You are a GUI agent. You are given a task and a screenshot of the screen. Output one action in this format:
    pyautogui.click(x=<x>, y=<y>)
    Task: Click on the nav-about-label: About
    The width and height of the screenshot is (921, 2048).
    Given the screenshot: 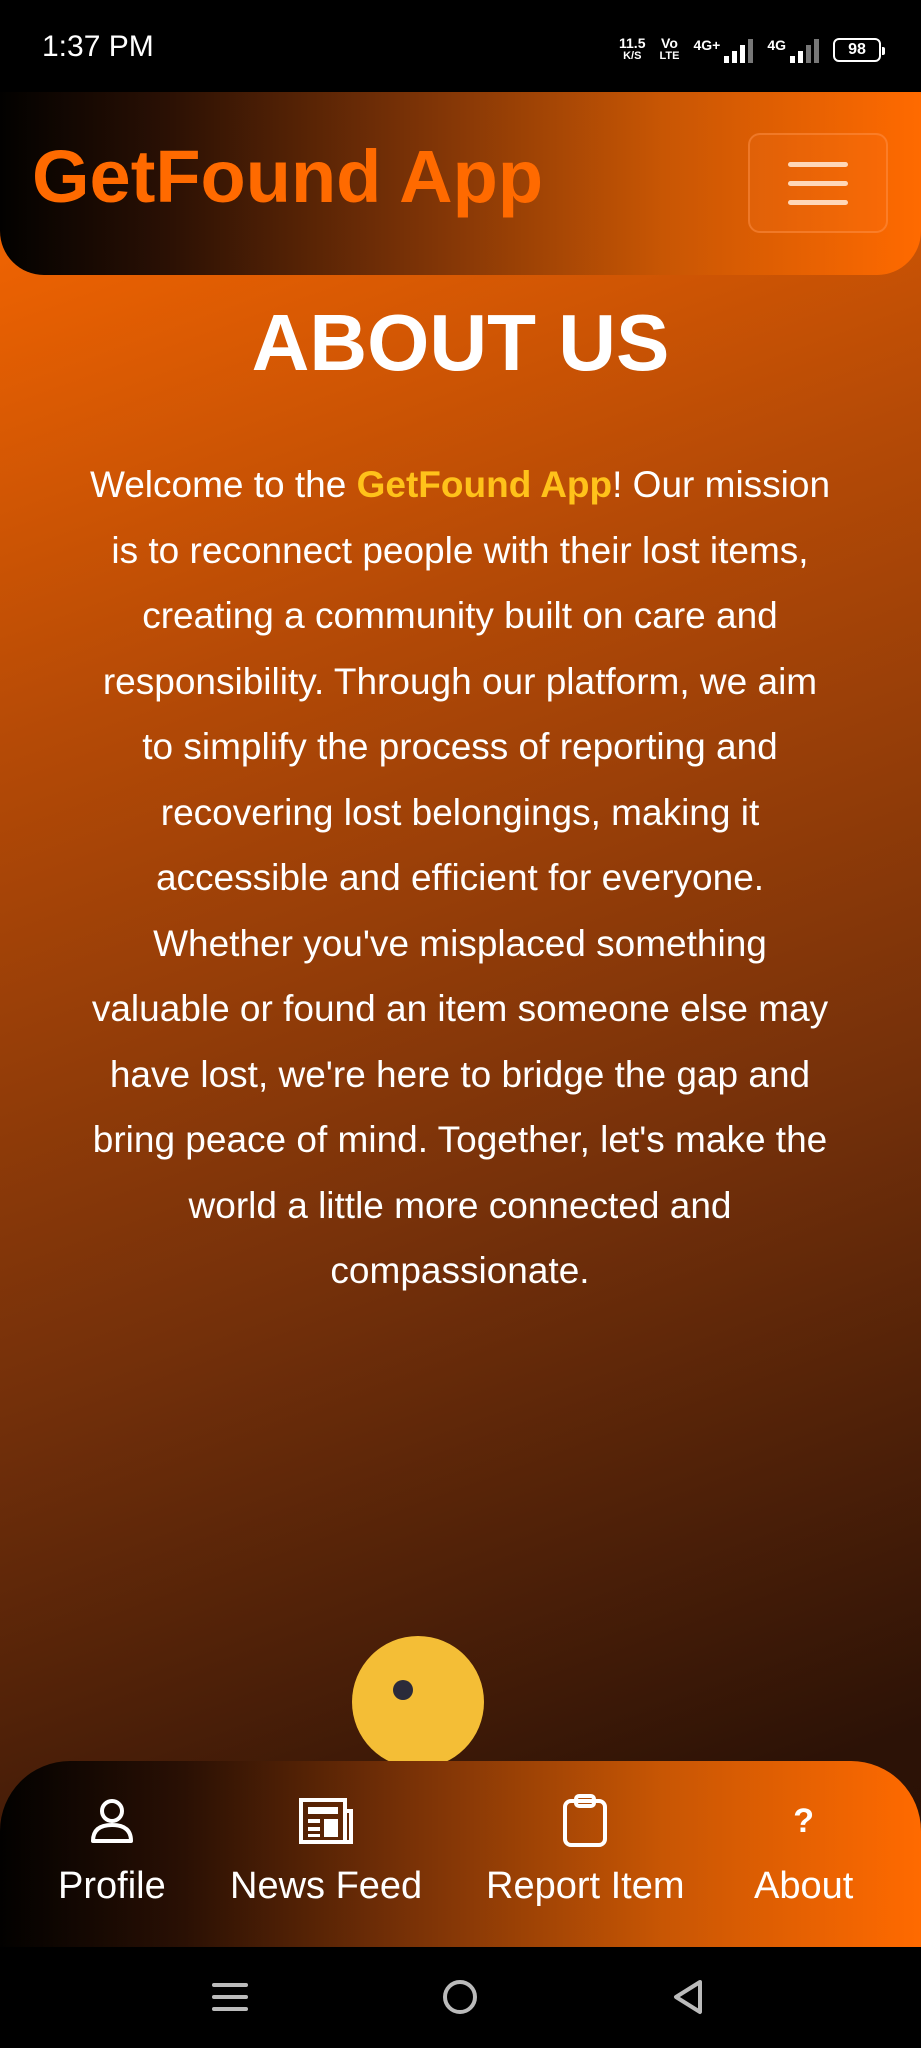 What is the action you would take?
    pyautogui.click(x=804, y=1886)
    